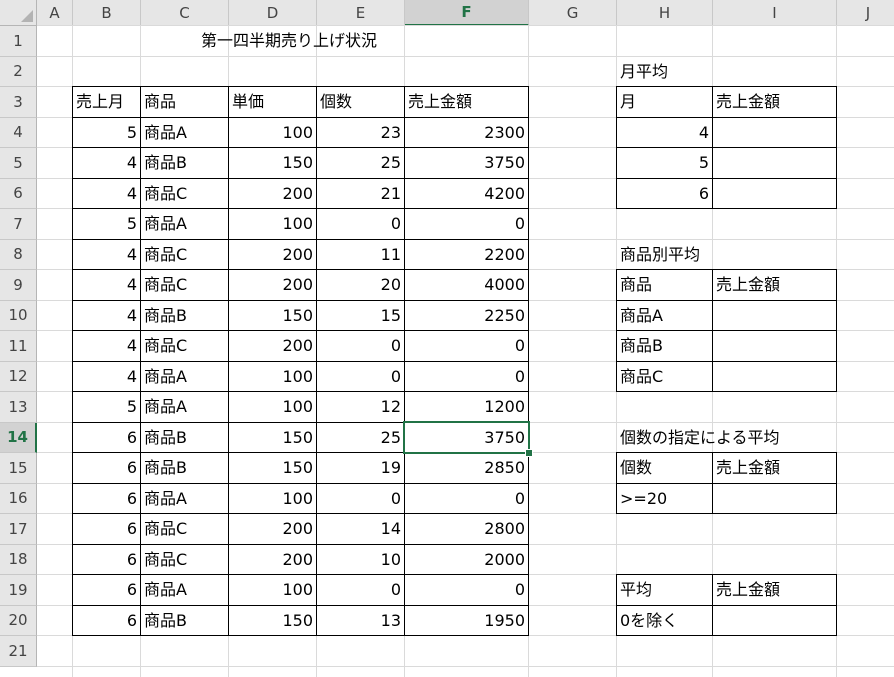  Describe the element at coordinates (466, 620) in the screenshot. I see `table-cell: 1950` at that location.